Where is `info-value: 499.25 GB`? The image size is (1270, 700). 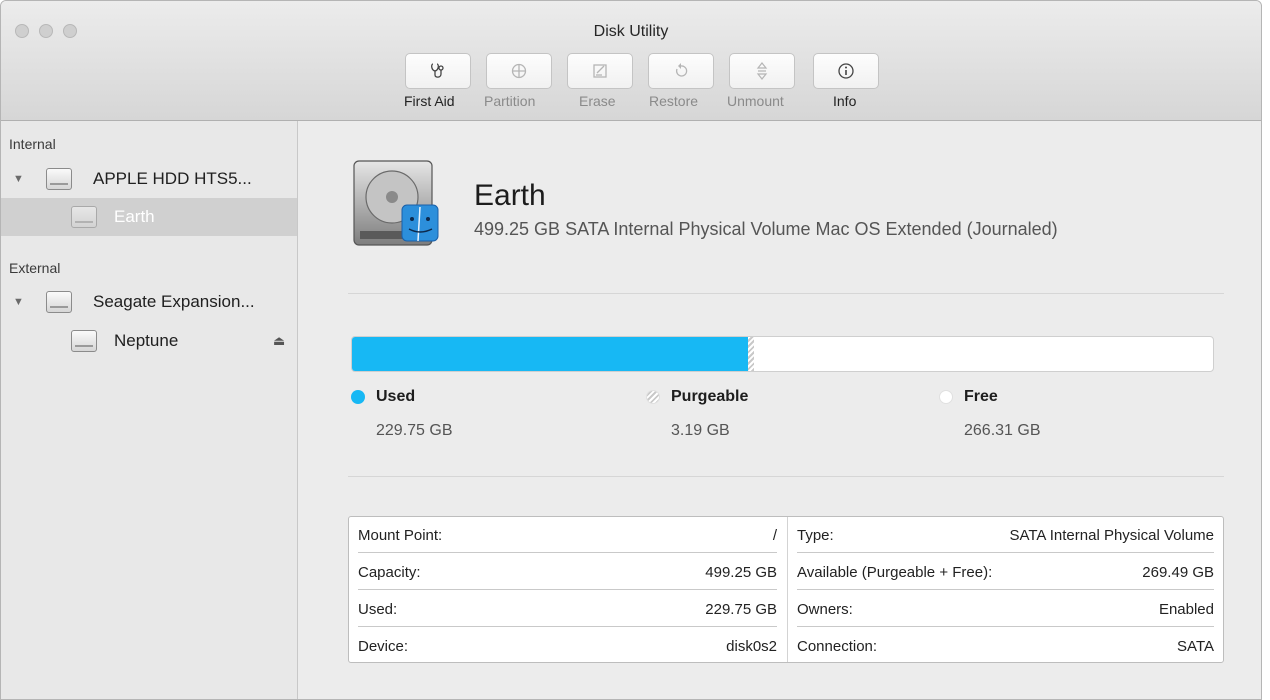
info-value: 499.25 GB is located at coordinates (741, 572).